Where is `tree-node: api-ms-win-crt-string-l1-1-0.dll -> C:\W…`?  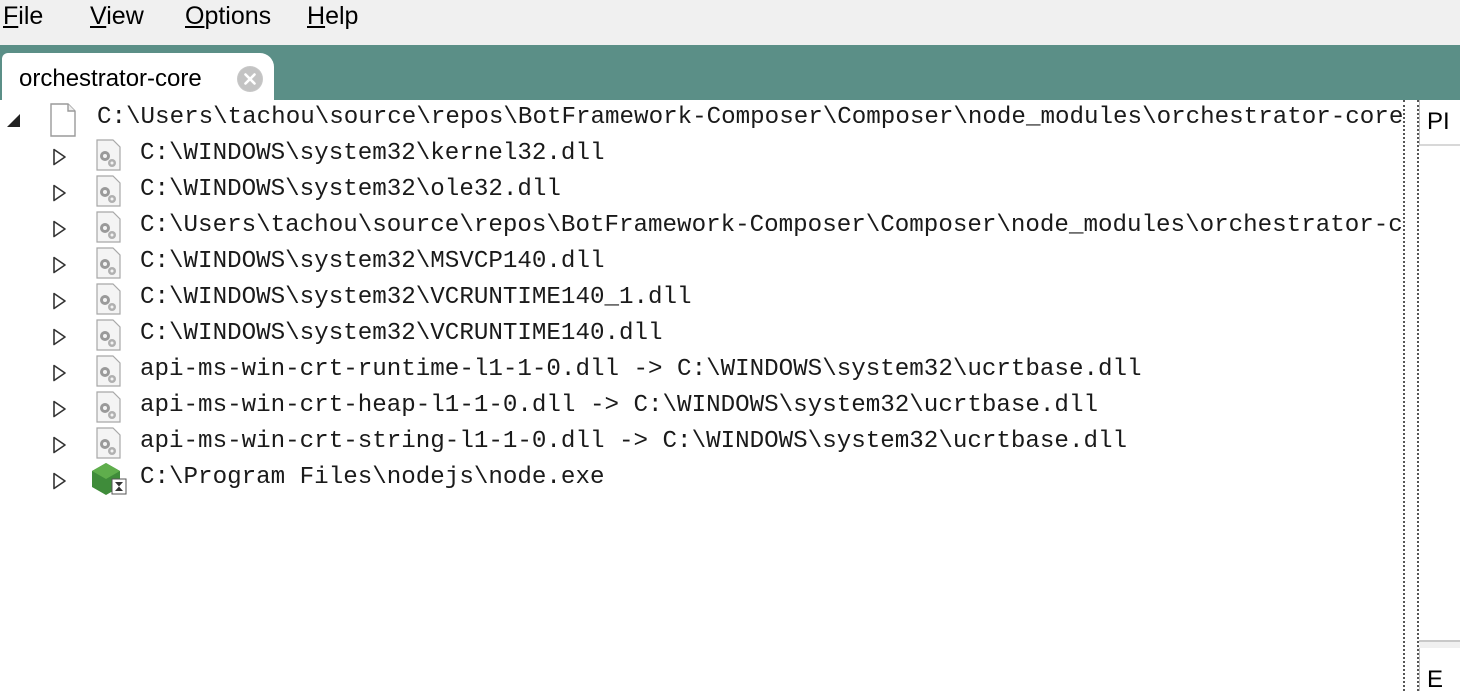 tree-node: api-ms-win-crt-string-l1-1-0.dll -> C:\W… is located at coordinates (701, 442).